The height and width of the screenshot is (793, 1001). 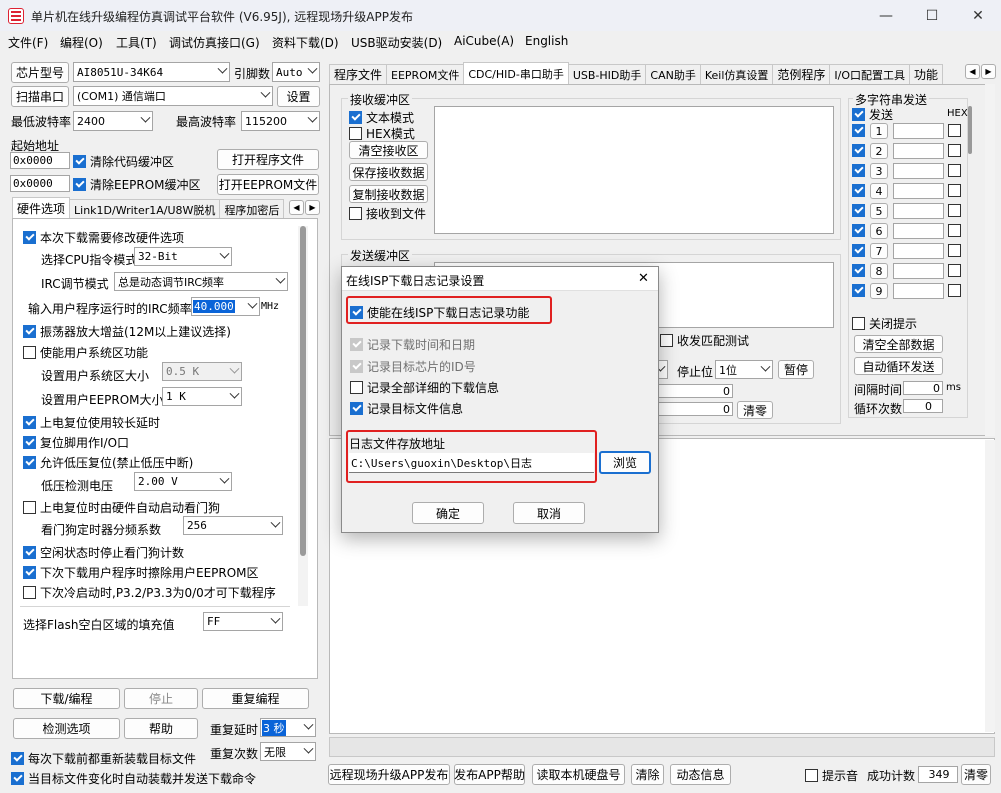 What do you see at coordinates (406, 408) in the screenshot?
I see `record-target-file-checkbox: 记录目标文件信息` at bounding box center [406, 408].